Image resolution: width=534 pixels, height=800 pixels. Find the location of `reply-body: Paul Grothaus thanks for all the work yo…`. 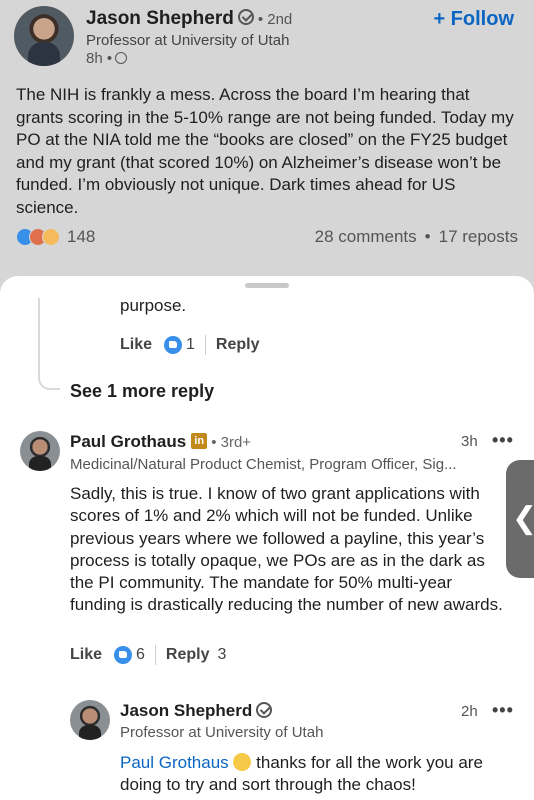

reply-body: Paul Grothaus thanks for all the work yo… is located at coordinates (320, 774).